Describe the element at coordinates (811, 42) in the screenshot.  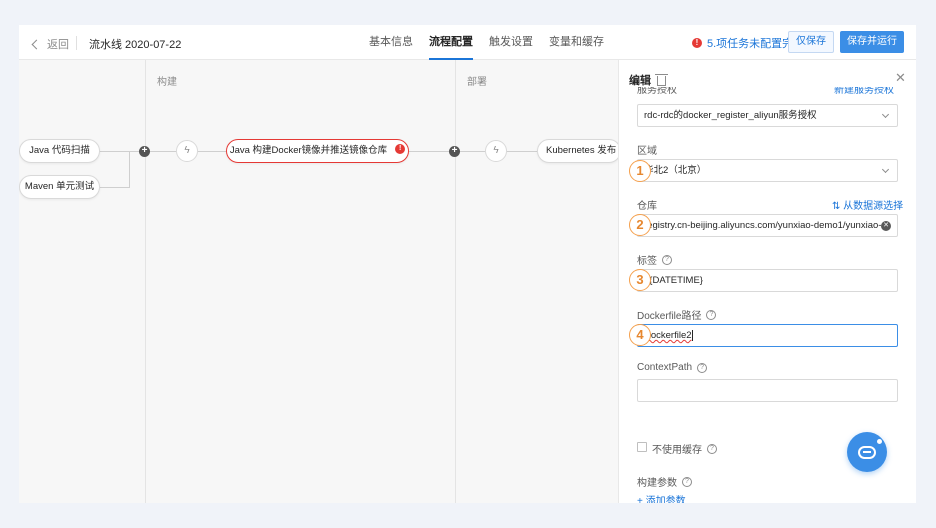
I see `save-button: 仅保存` at that location.